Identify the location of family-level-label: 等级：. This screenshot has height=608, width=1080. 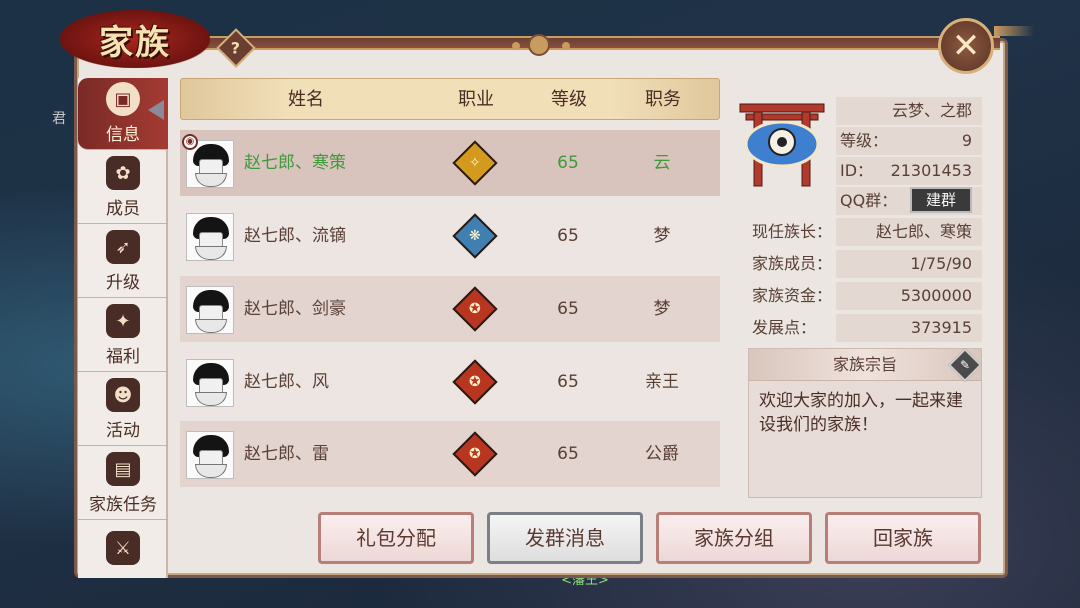
(864, 140).